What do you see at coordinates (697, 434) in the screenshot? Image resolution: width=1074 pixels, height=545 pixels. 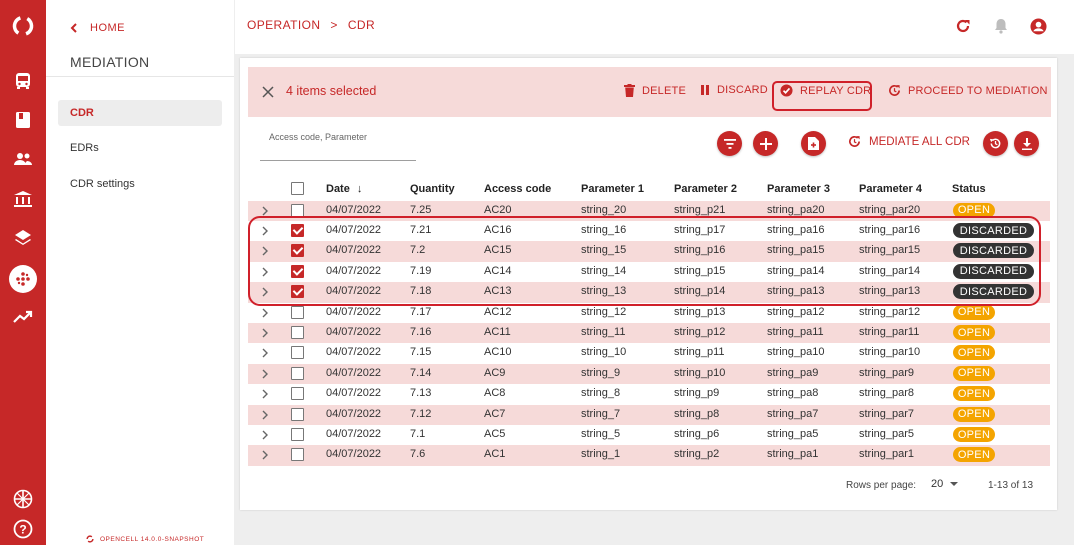 I see `cell-p2: string_p6` at bounding box center [697, 434].